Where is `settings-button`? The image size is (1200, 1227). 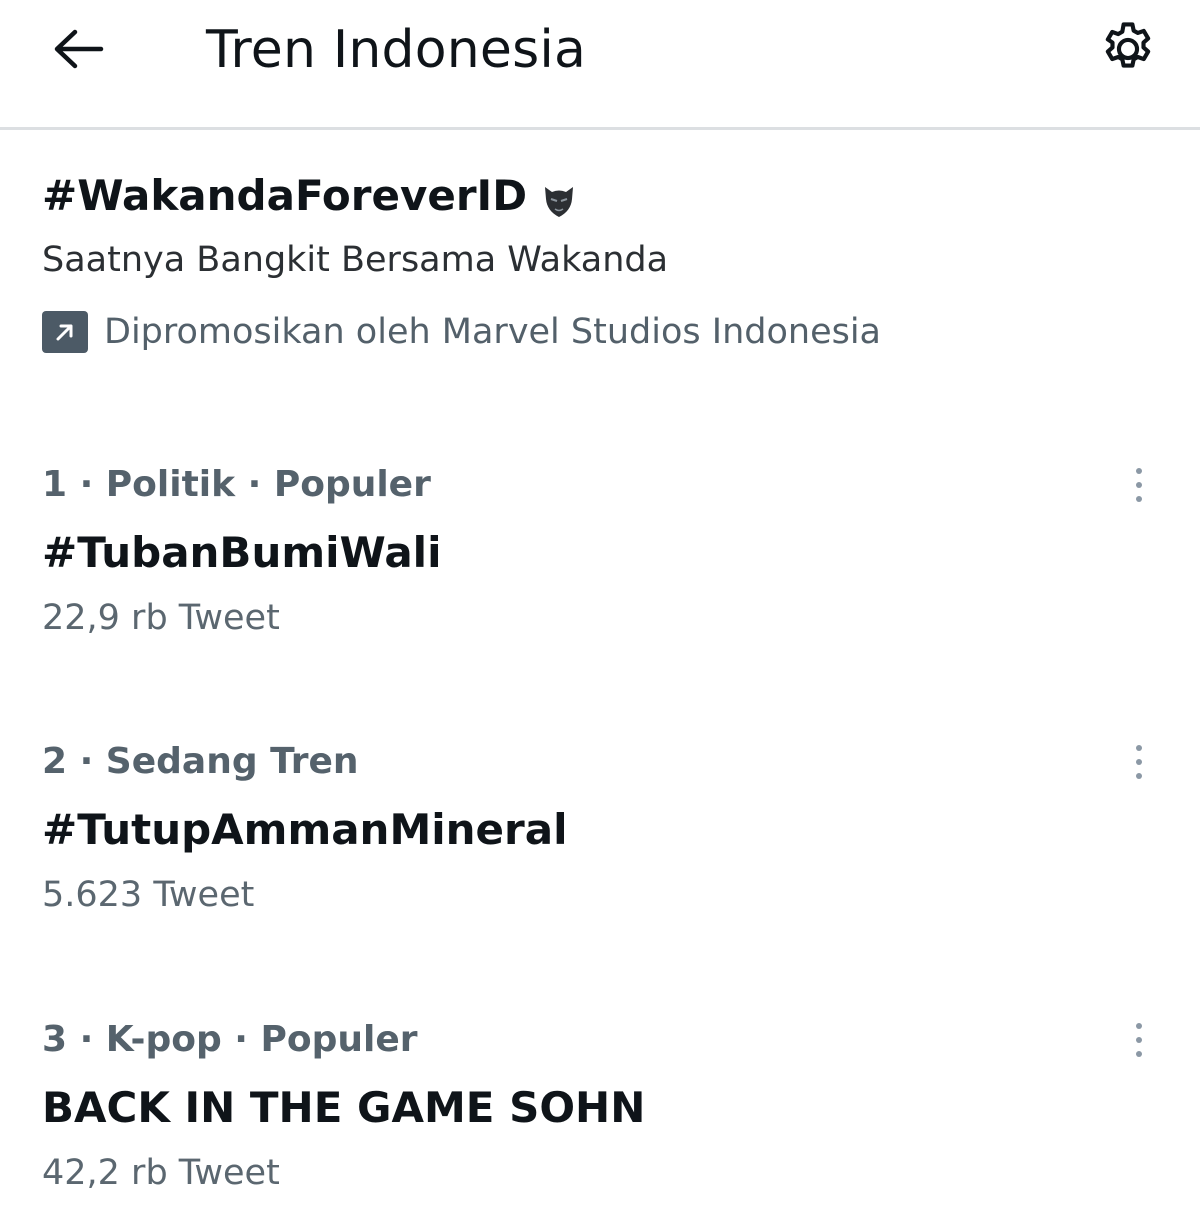 settings-button is located at coordinates (1128, 49).